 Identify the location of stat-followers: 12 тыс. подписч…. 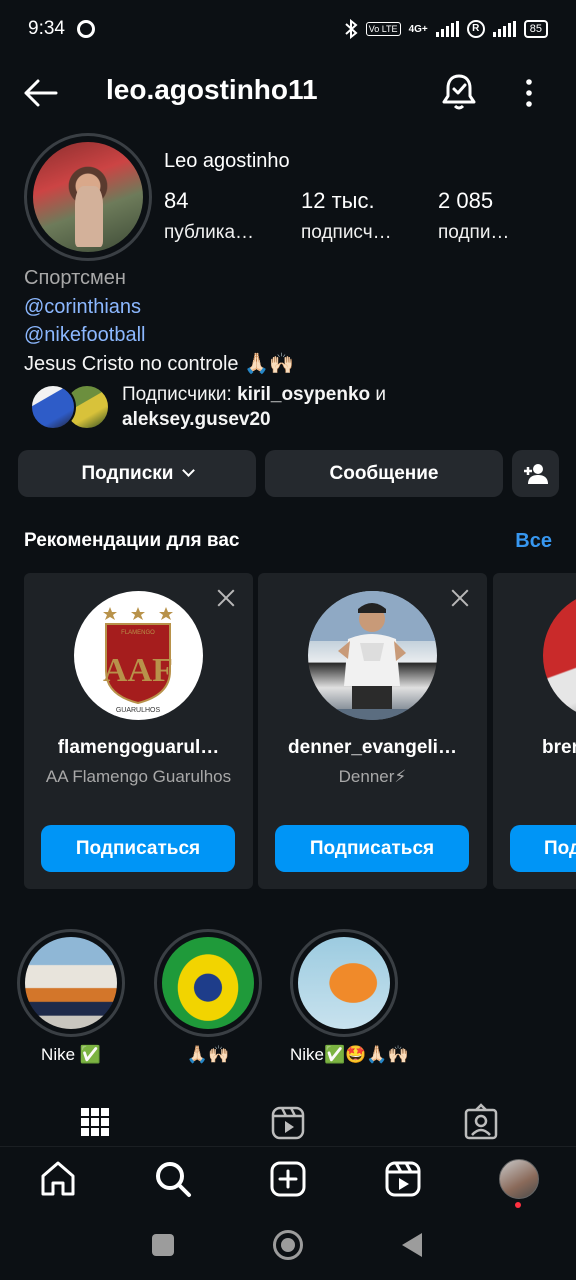
(346, 216).